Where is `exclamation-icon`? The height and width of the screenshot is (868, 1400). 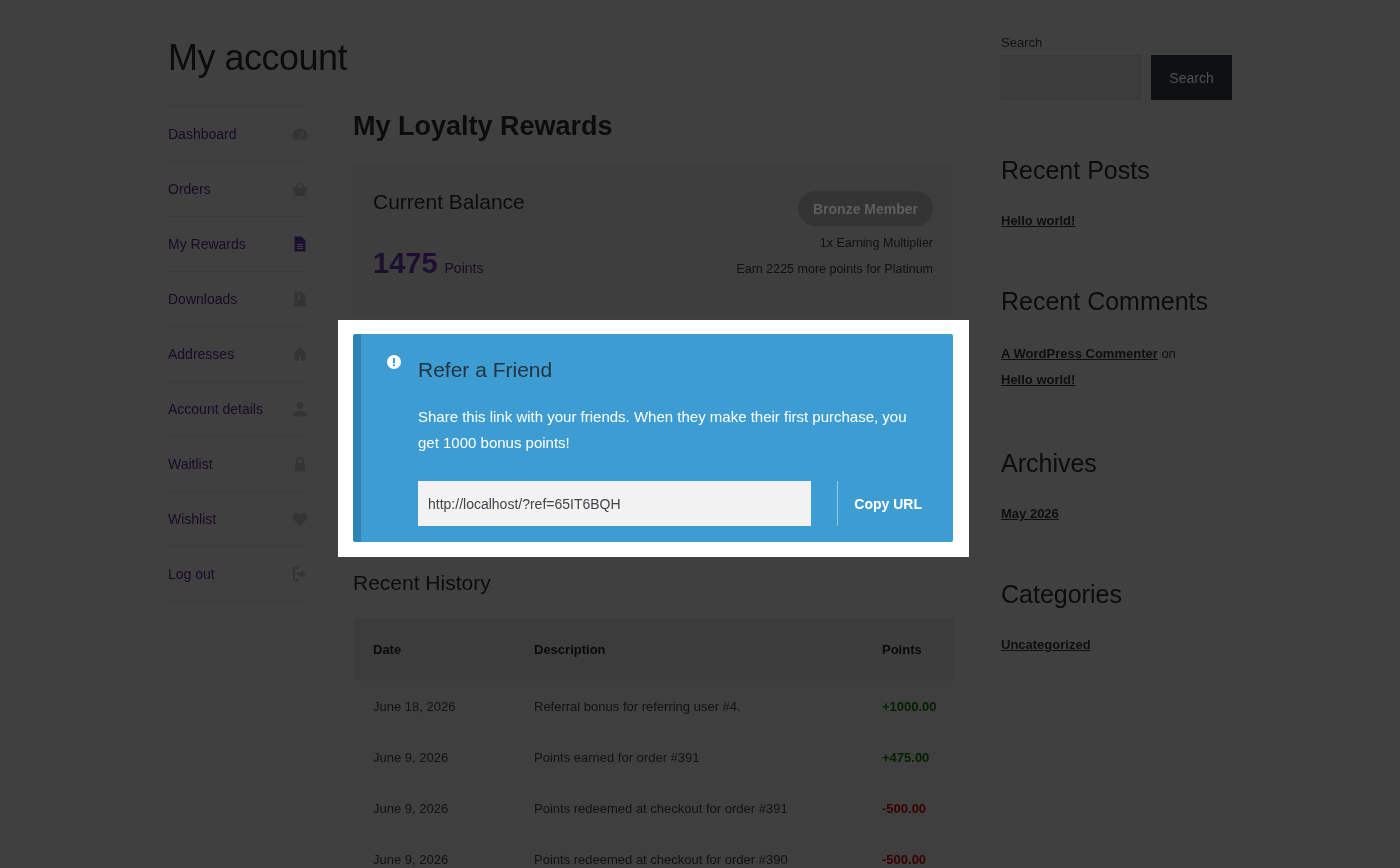
exclamation-icon is located at coordinates (394, 362).